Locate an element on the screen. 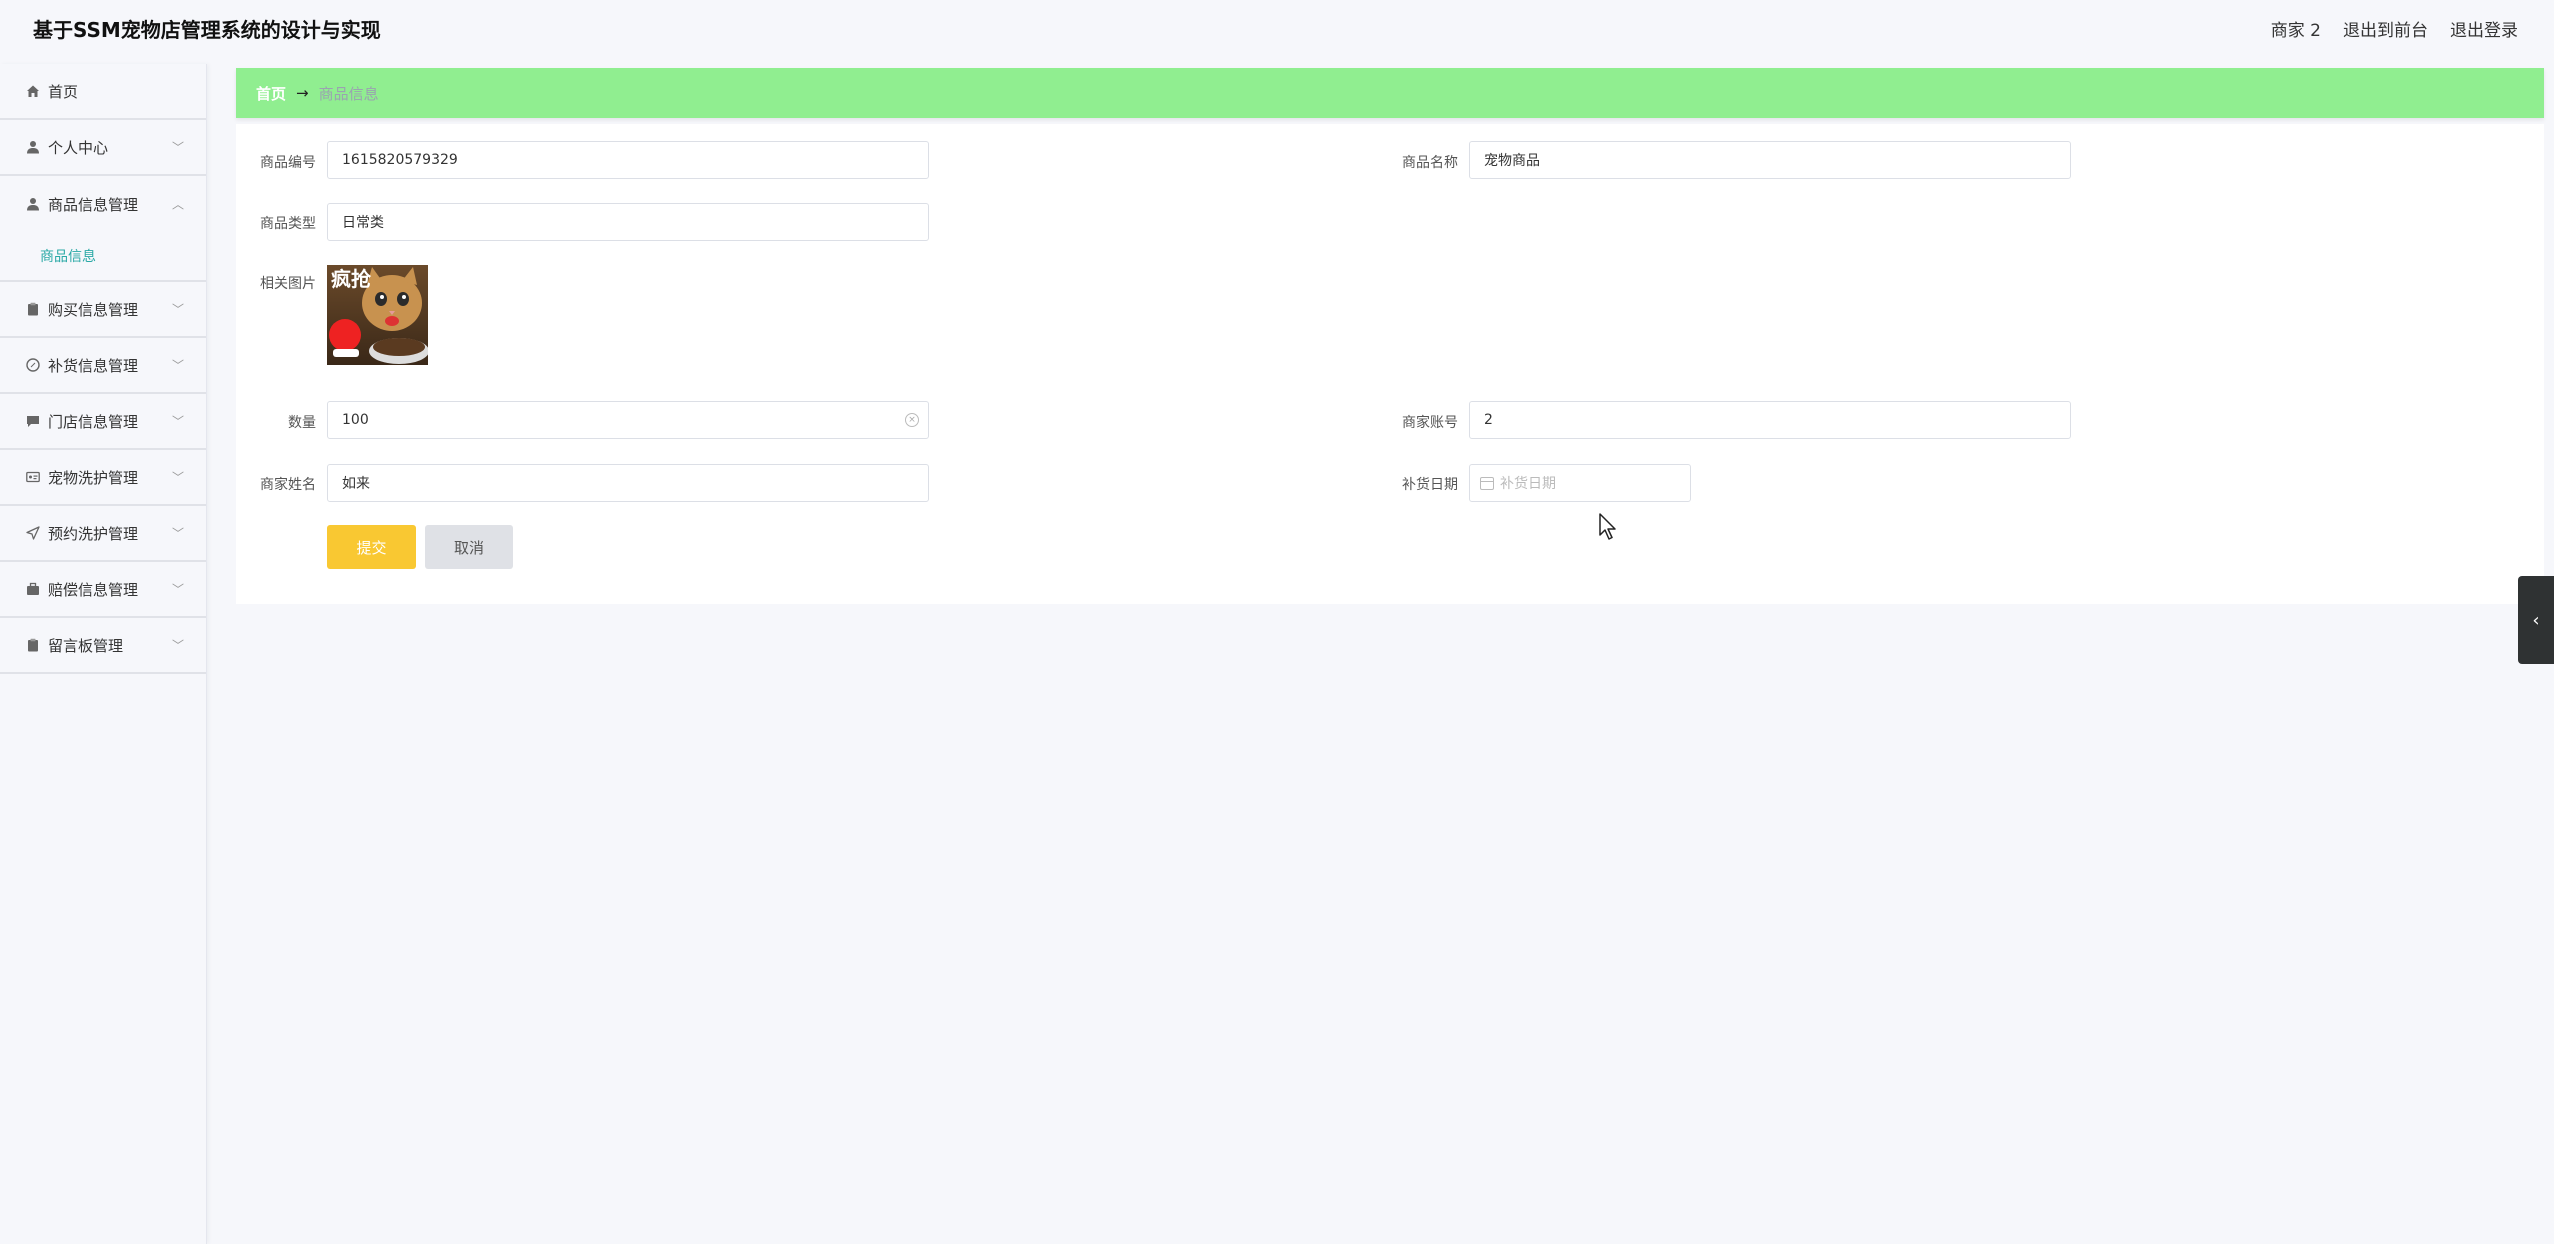  card-icon is located at coordinates (32, 477).